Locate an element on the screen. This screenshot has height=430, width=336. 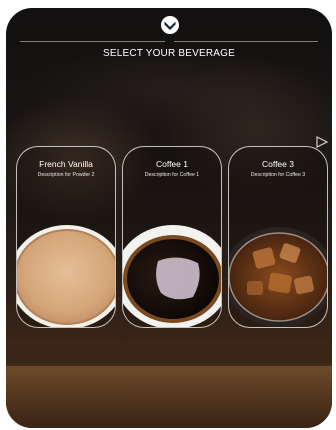
brand-logo is located at coordinates (170, 25).